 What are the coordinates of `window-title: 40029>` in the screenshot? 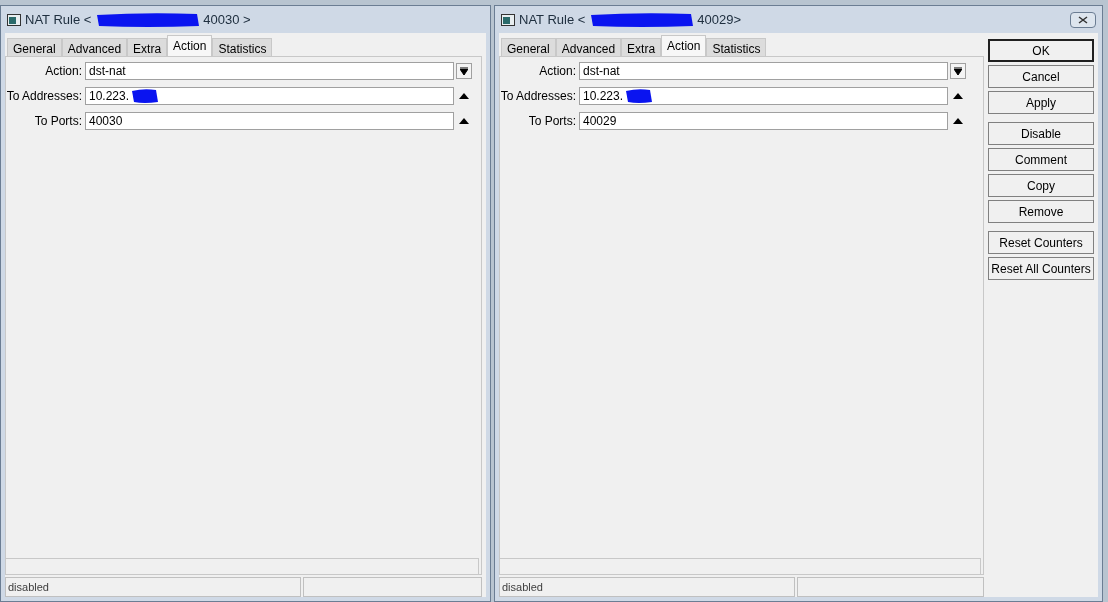 It's located at (719, 19).